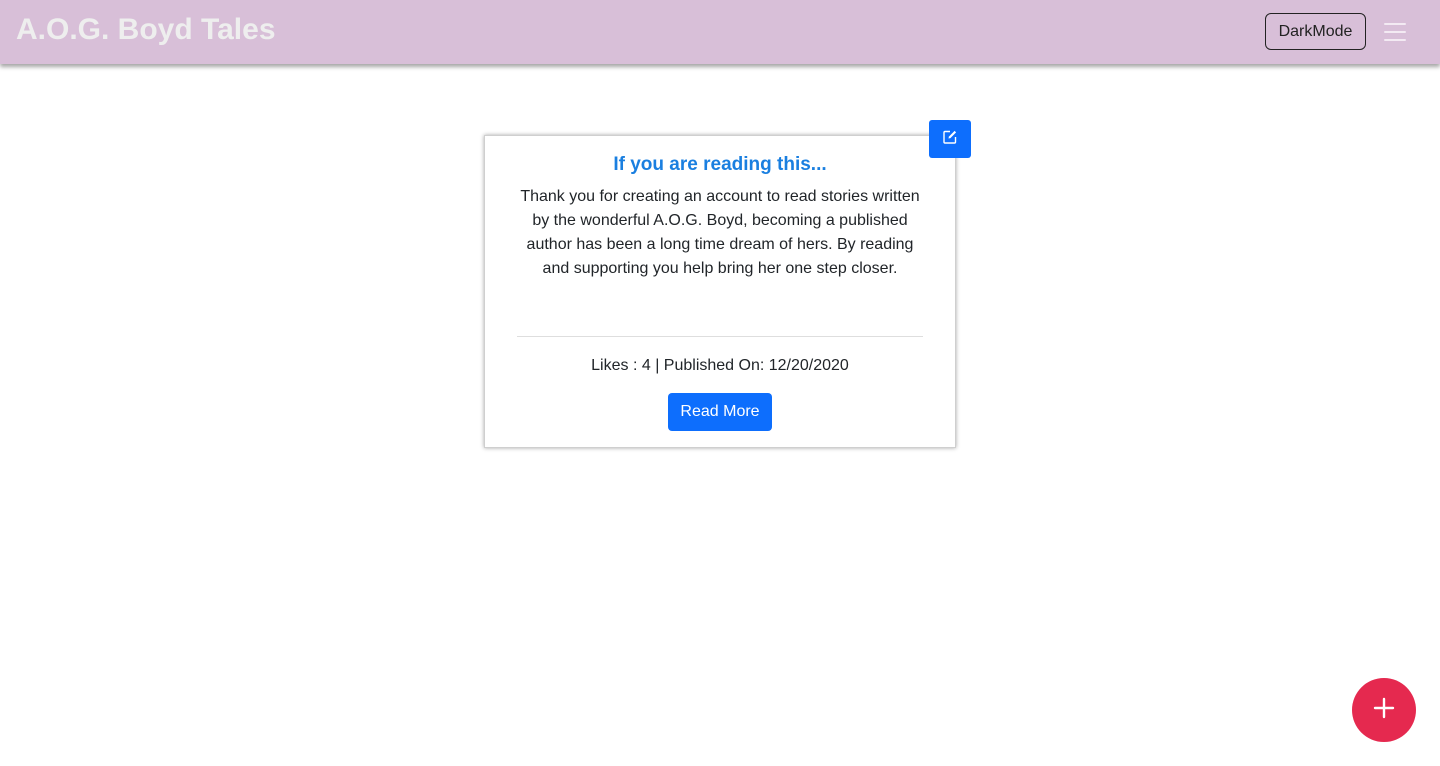 Image resolution: width=1440 pixels, height=766 pixels. I want to click on edit-story-button, so click(950, 139).